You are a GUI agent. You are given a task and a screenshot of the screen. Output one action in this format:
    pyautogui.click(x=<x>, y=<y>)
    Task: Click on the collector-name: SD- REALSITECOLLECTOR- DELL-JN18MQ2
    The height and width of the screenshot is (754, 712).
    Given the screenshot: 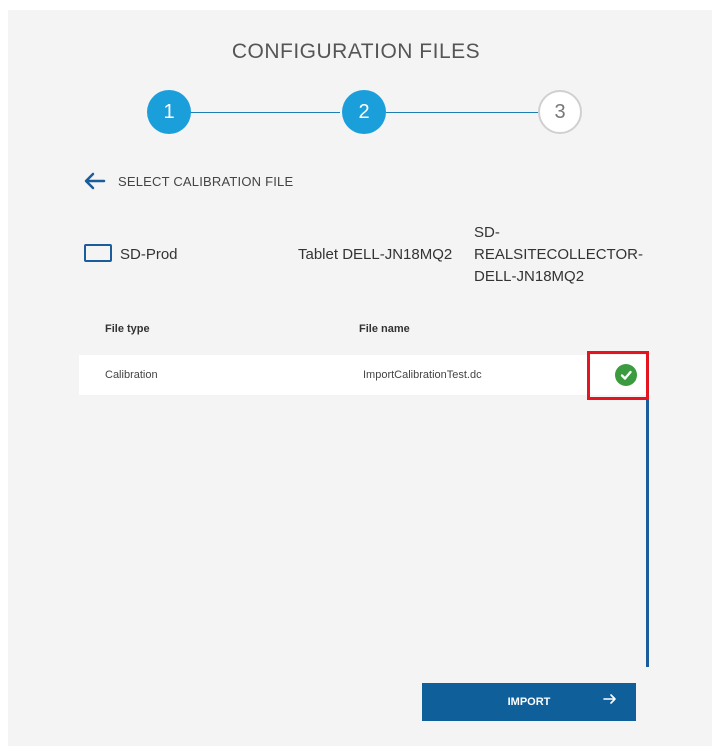 What is the action you would take?
    pyautogui.click(x=564, y=255)
    